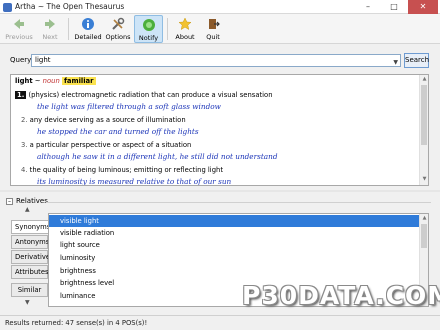  What do you see at coordinates (24, 145) in the screenshot?
I see `sense-number: 3.` at bounding box center [24, 145].